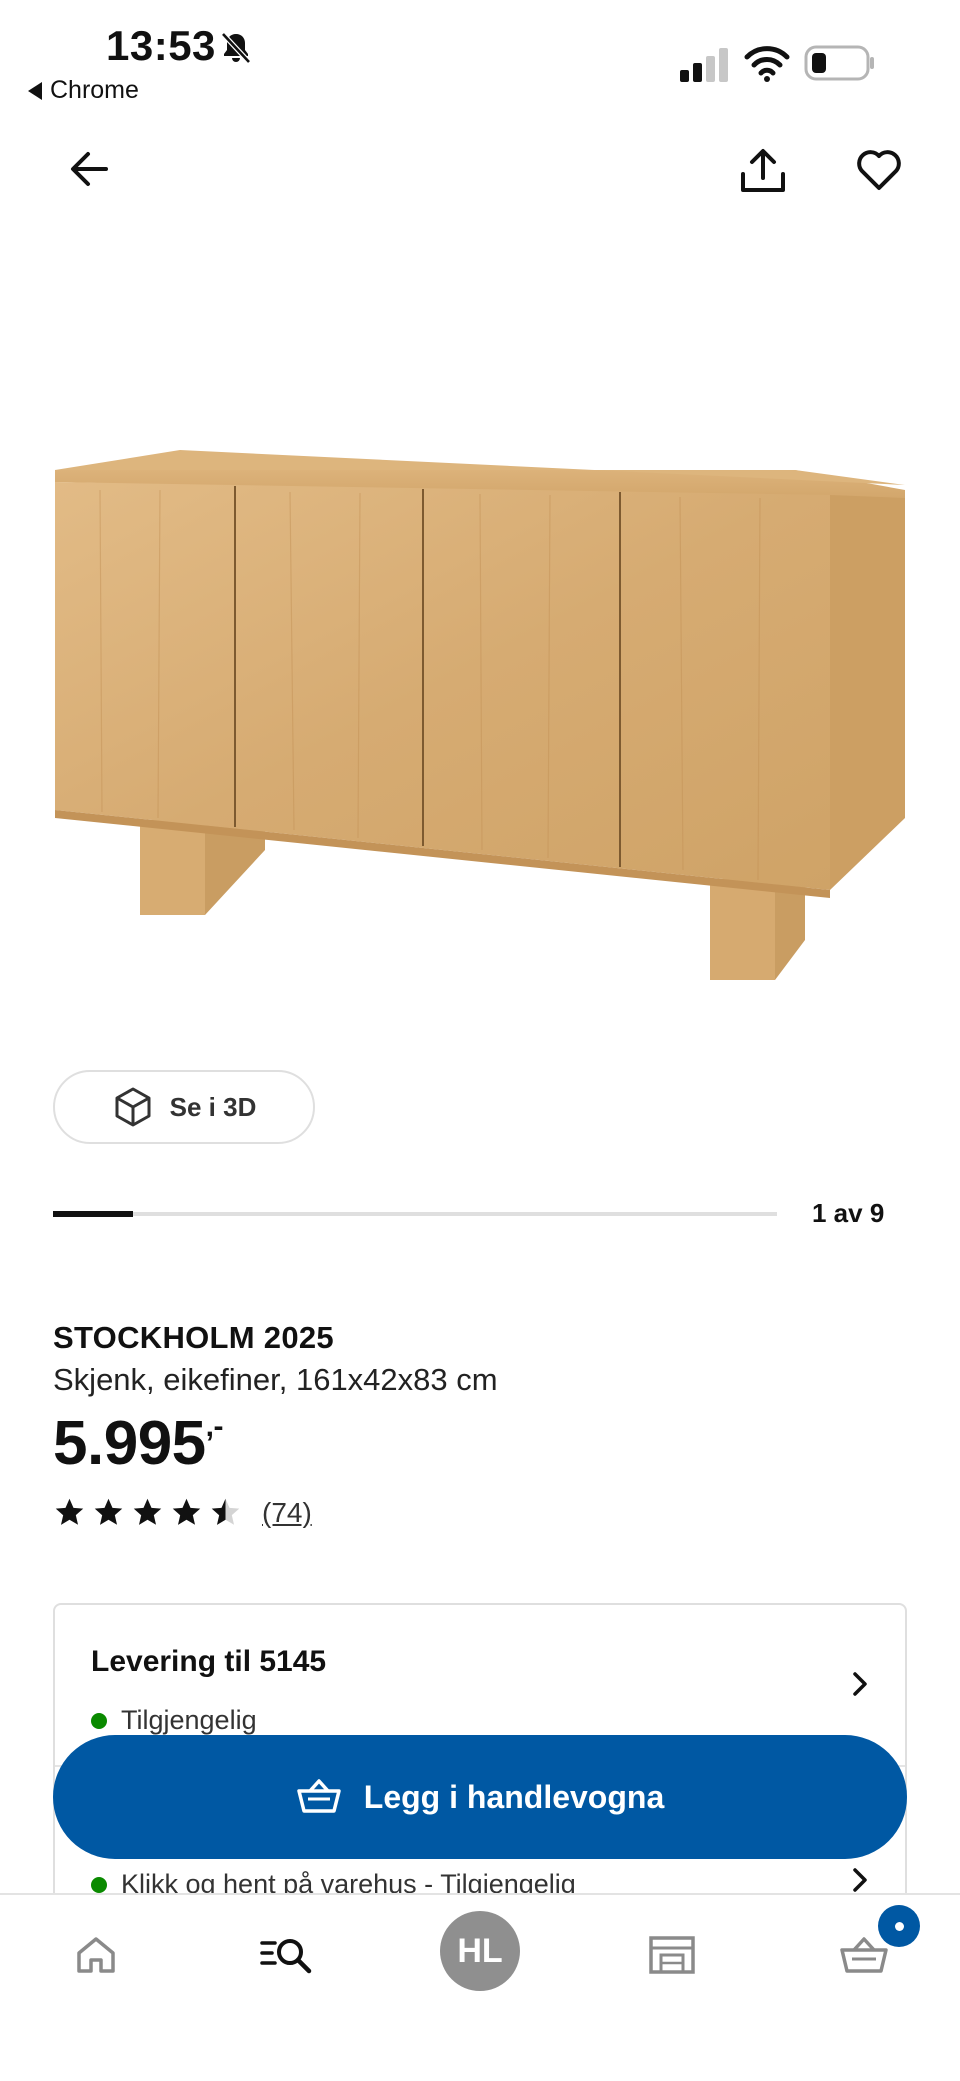  I want to click on product-rating: (74), so click(182, 1512).